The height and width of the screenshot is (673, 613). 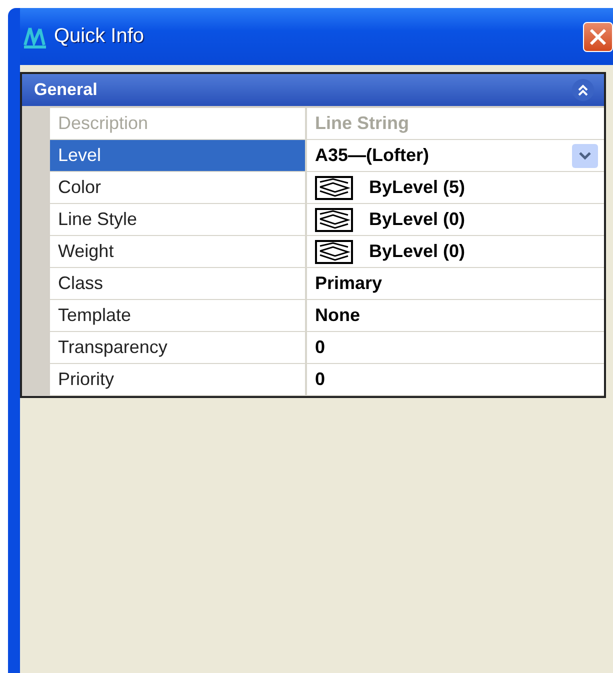 I want to click on property-value: ByLevel (5), so click(x=417, y=187).